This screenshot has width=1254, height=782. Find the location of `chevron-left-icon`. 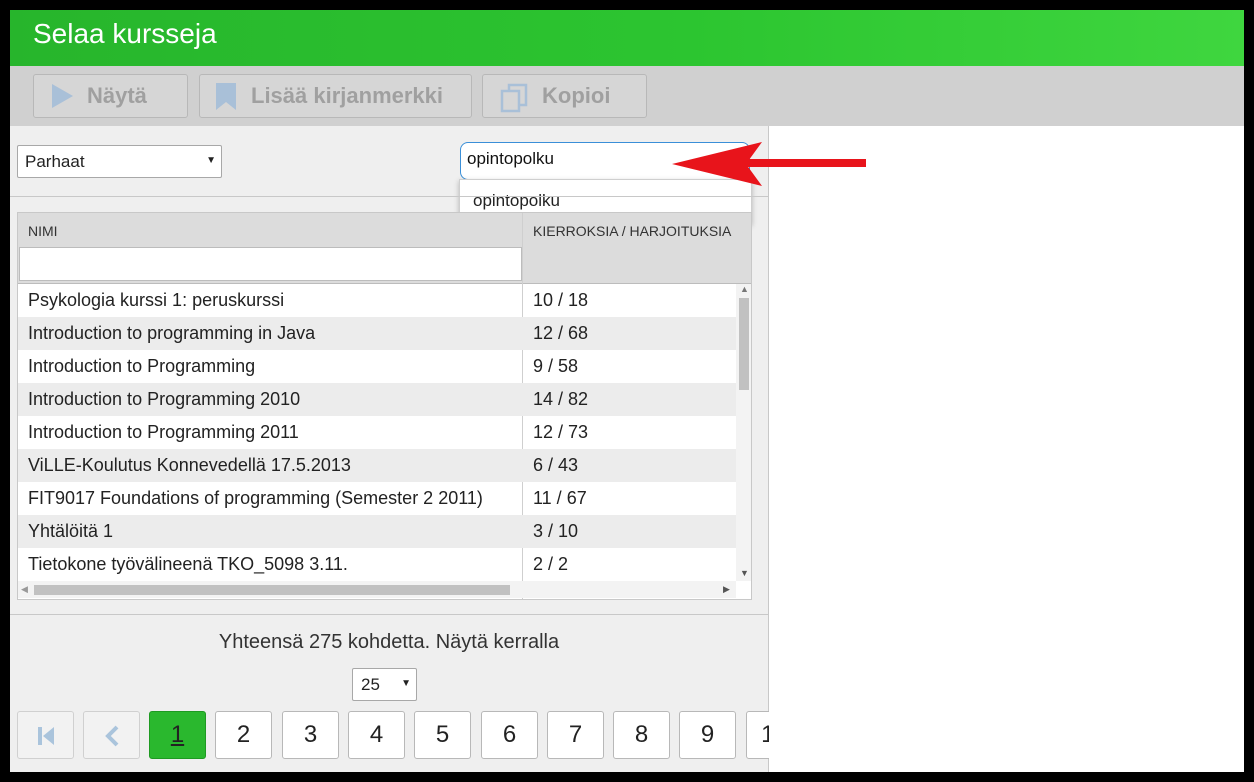

chevron-left-icon is located at coordinates (112, 734).